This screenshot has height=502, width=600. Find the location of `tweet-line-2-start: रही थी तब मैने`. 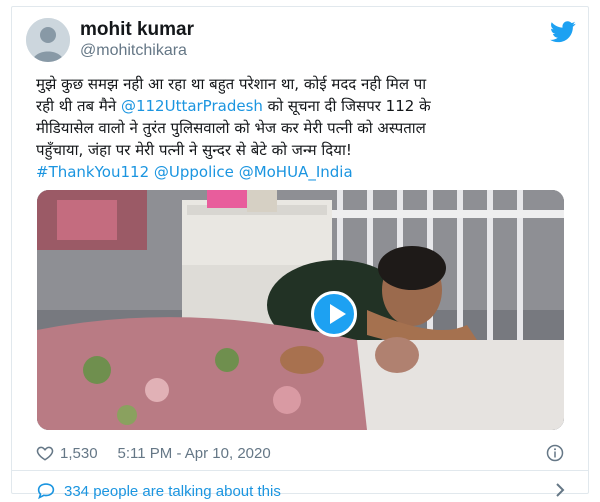

tweet-line-2-start: रही थी तब मैने is located at coordinates (78, 106).